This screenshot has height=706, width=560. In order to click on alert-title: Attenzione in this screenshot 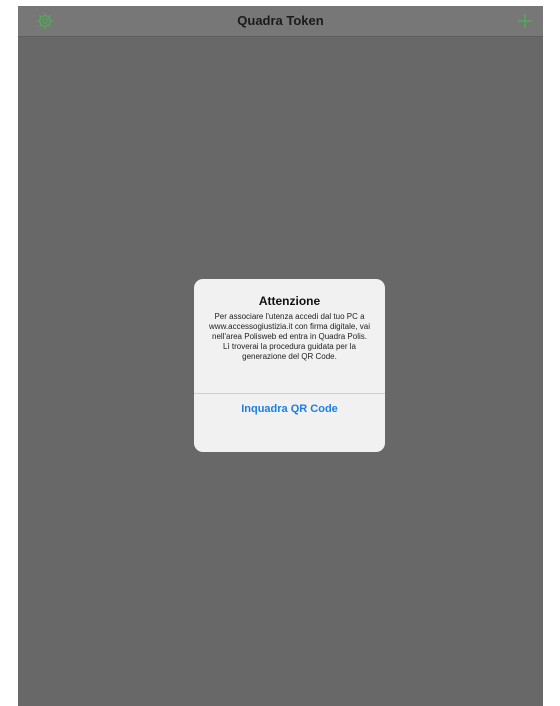, I will do `click(289, 301)`.